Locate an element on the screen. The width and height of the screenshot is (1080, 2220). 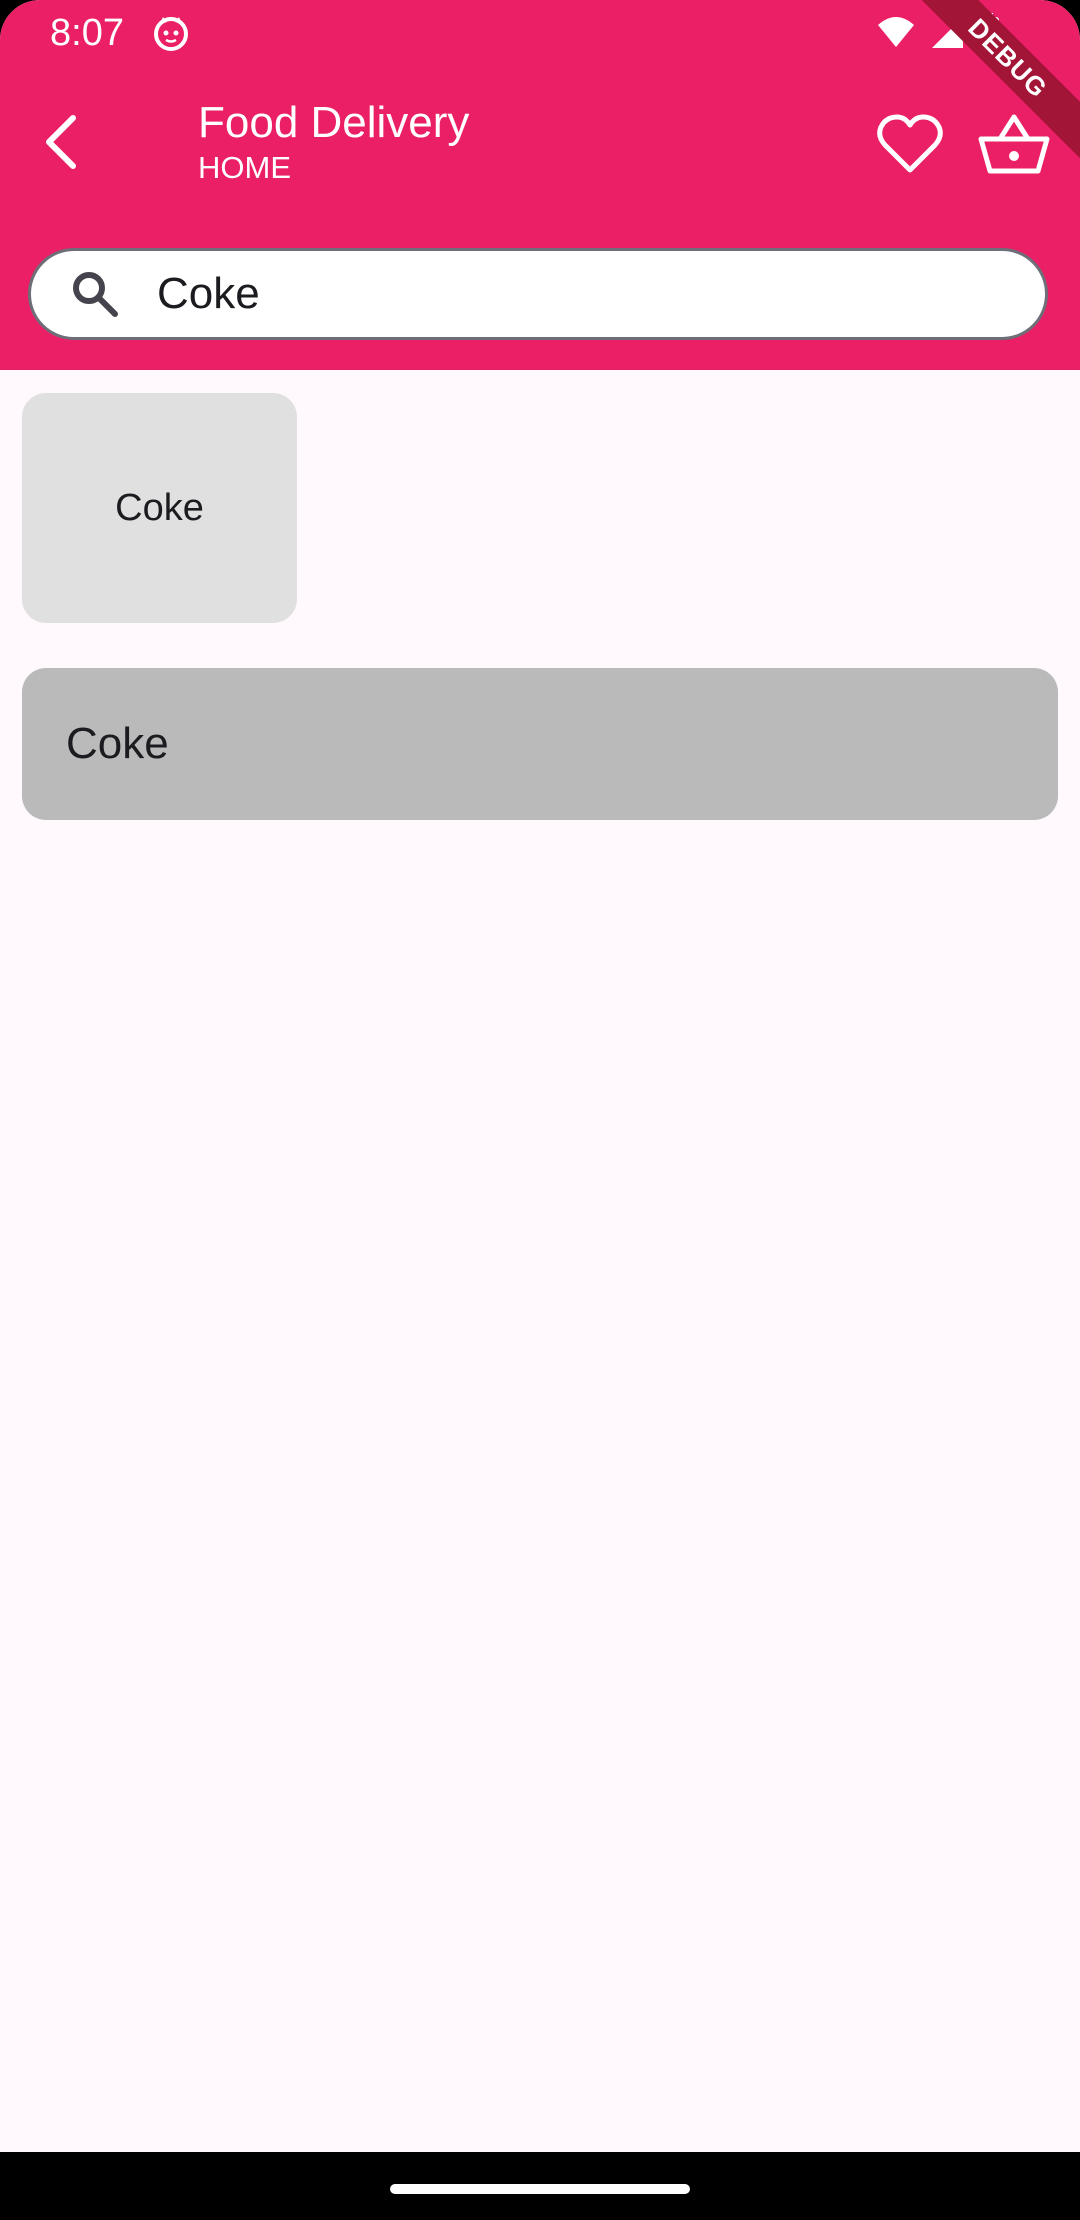
app-bar-title-block: Food Delivery HOME is located at coordinates (333, 141).